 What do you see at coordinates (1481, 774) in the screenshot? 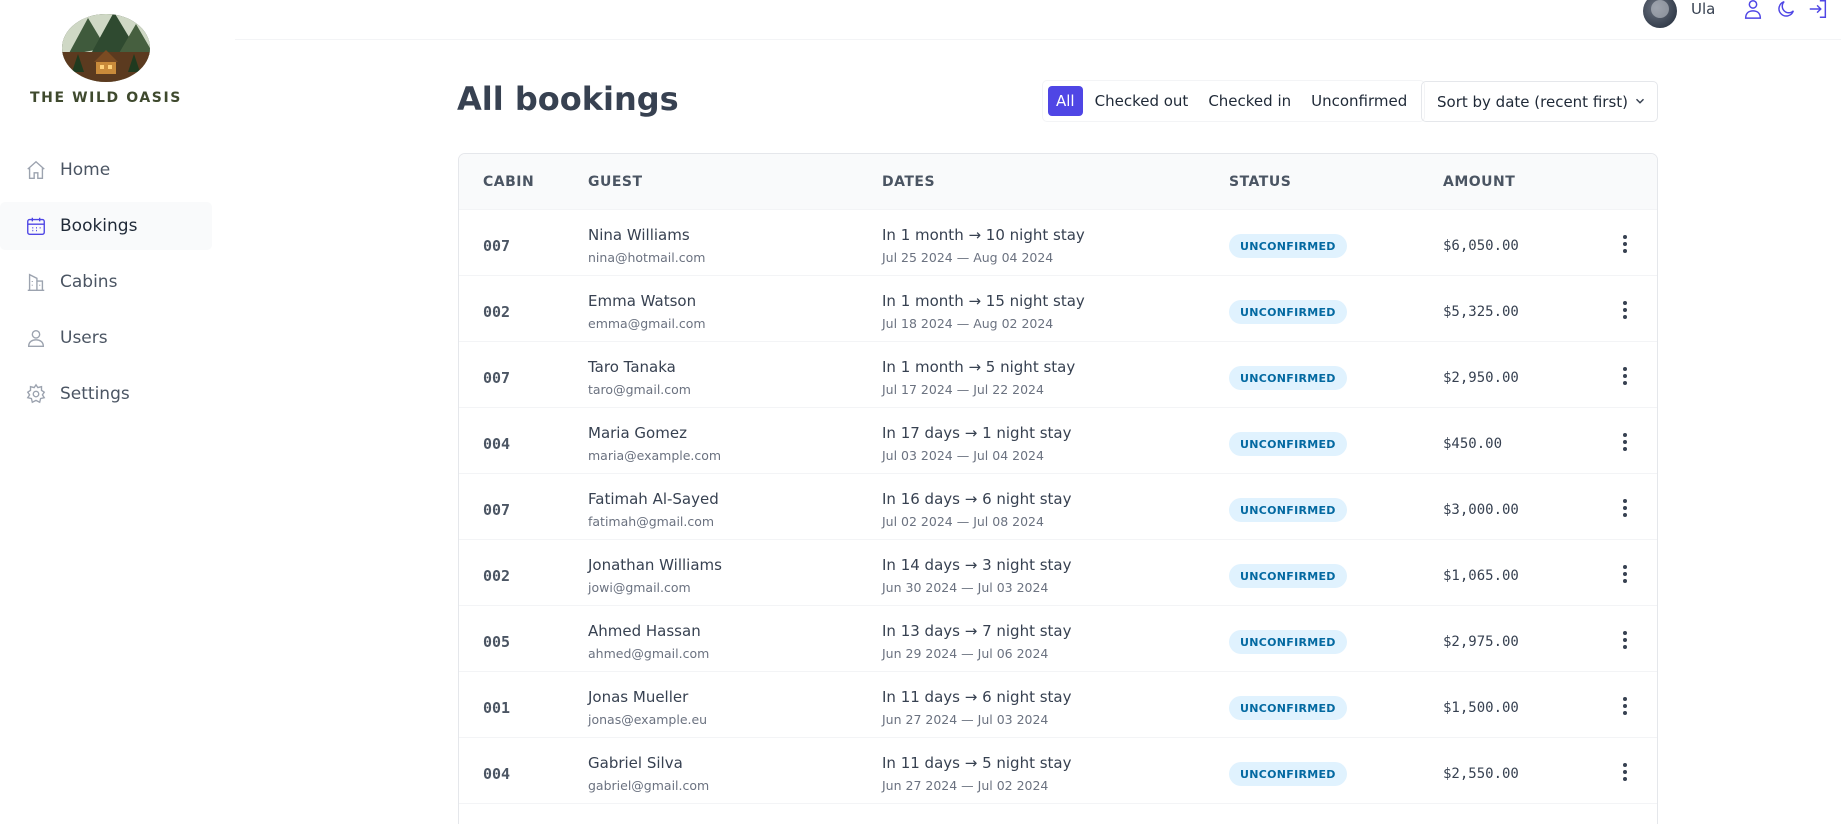
I see `booking-amount: $2,550.00` at bounding box center [1481, 774].